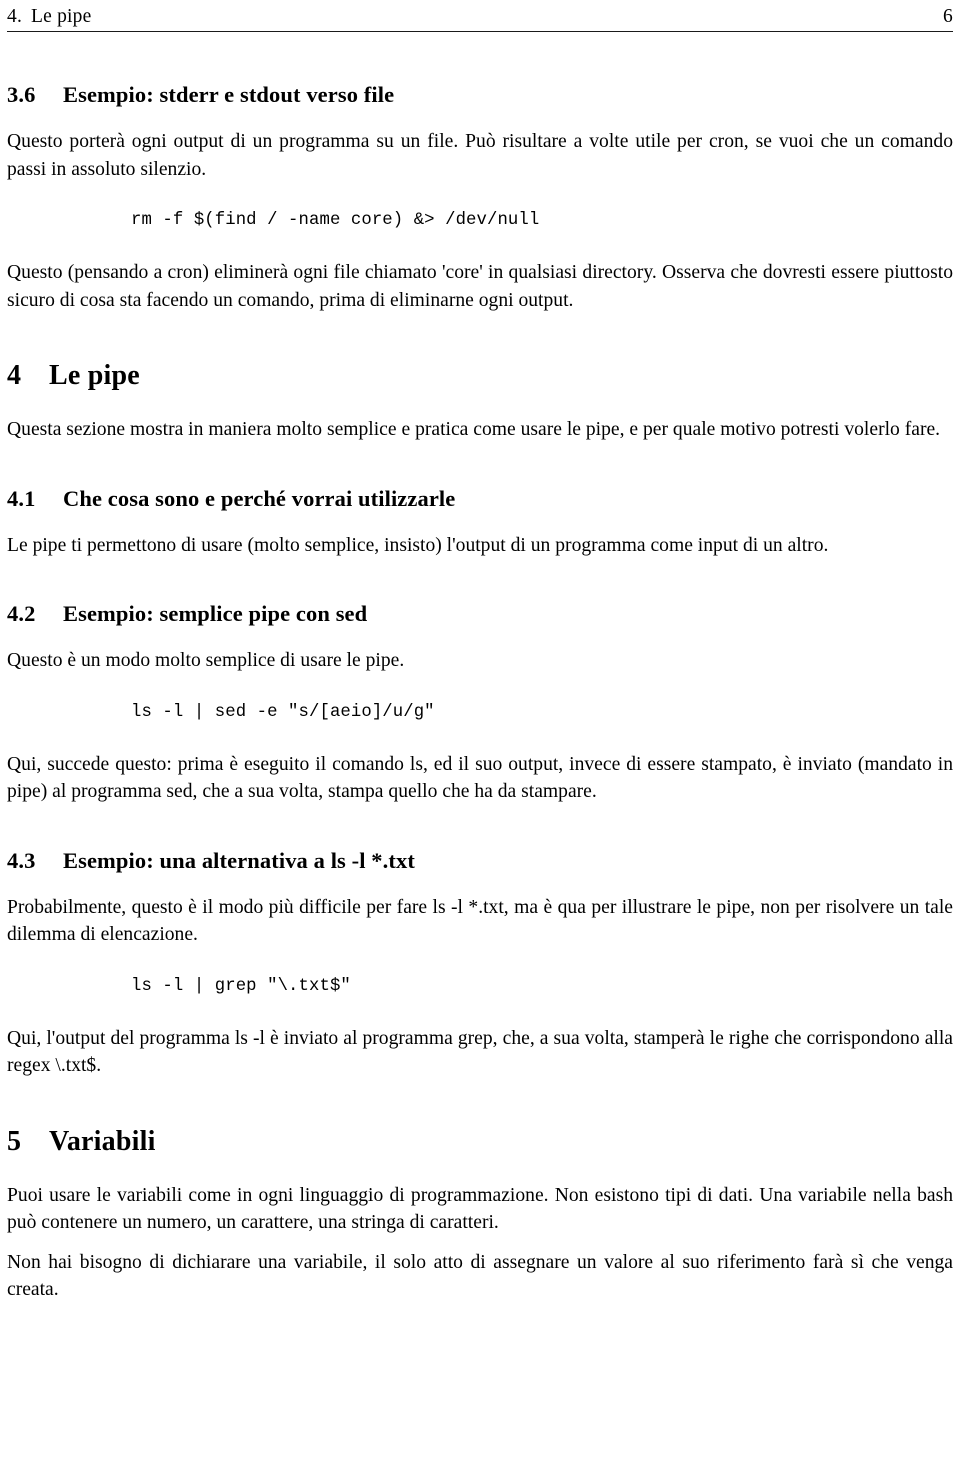  Describe the element at coordinates (480, 376) in the screenshot. I see `heading-section-4: 4 Le pipe` at that location.